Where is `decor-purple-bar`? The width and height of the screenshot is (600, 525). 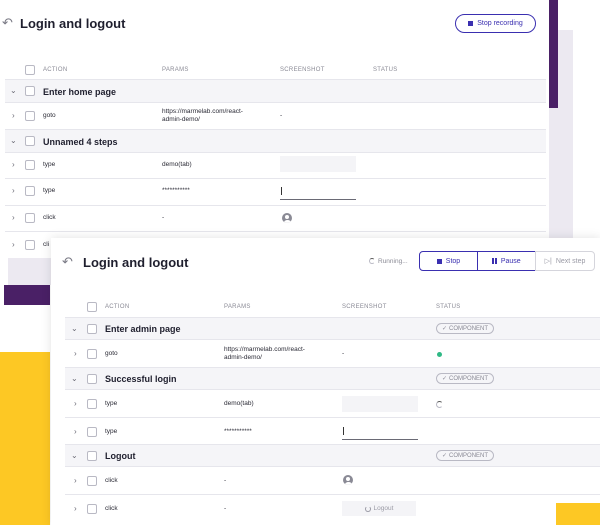
decor-purple-bar is located at coordinates (553, 54).